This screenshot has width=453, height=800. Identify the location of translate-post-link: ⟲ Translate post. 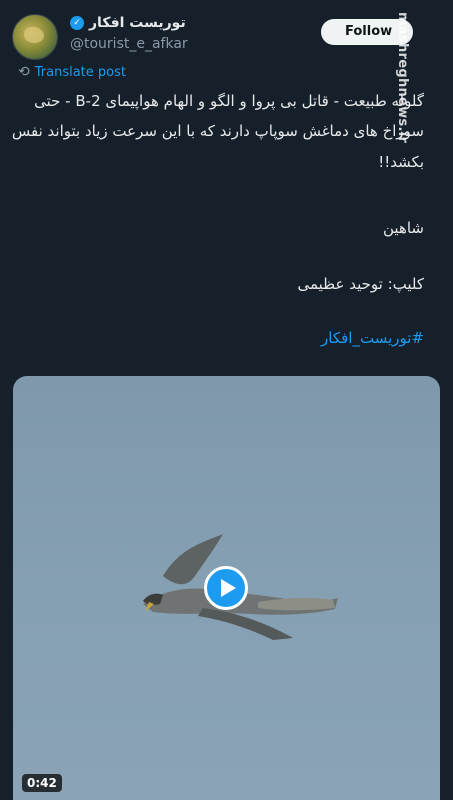
(72, 72).